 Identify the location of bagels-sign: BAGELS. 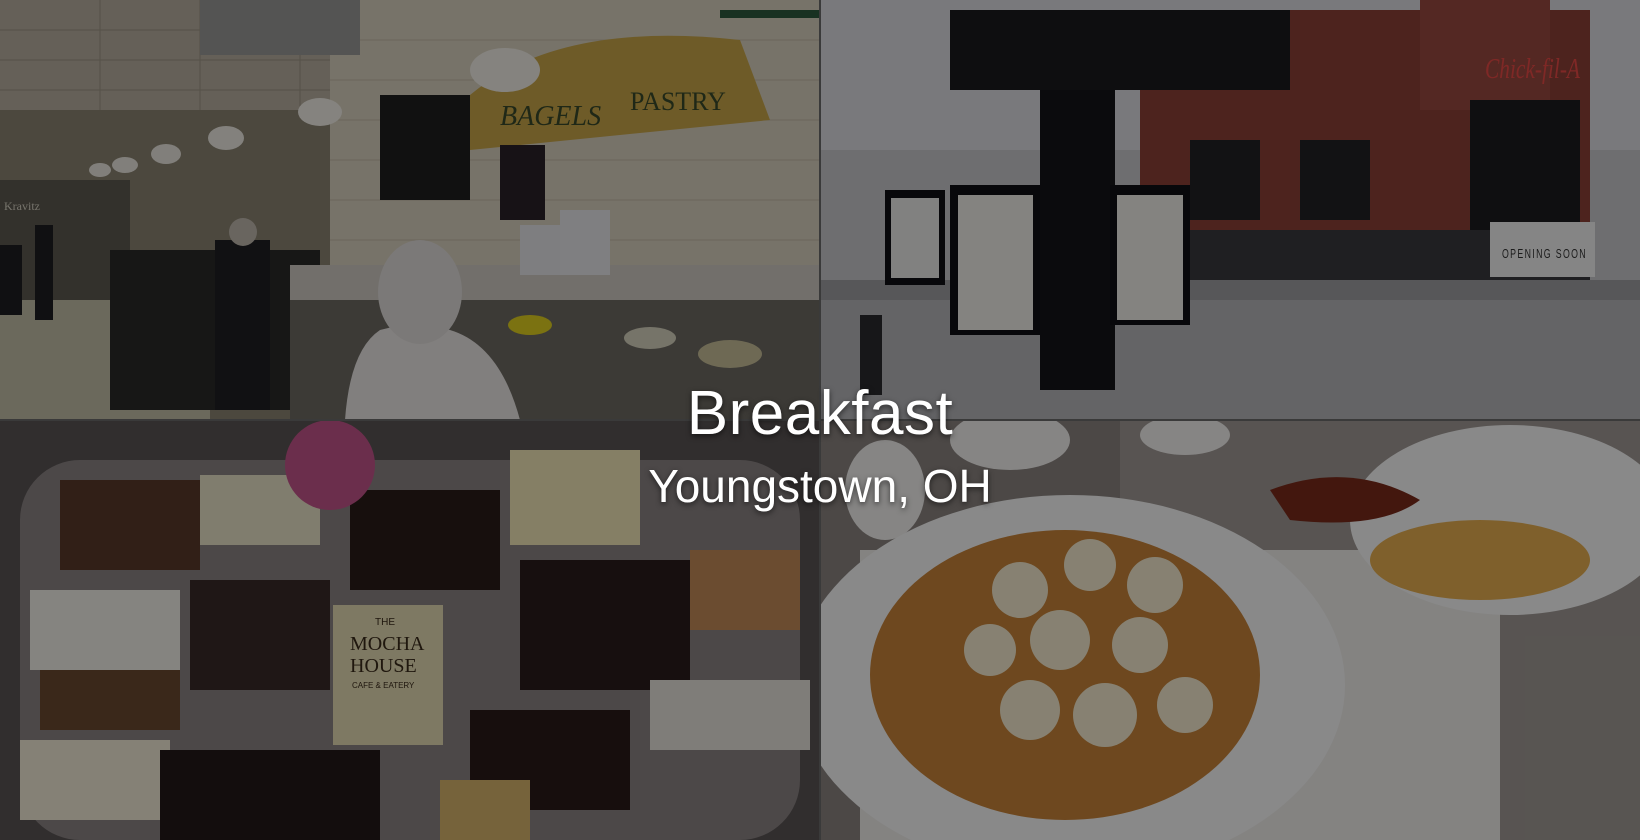
(550, 116).